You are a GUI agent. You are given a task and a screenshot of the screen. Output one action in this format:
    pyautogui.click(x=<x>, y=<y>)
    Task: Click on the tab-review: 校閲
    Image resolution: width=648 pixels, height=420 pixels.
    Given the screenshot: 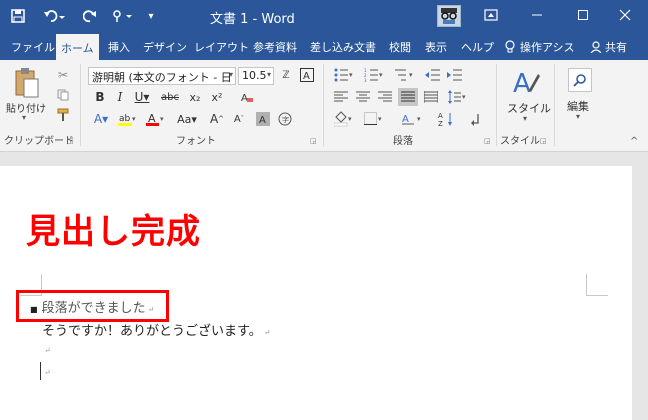 What is the action you would take?
    pyautogui.click(x=400, y=47)
    